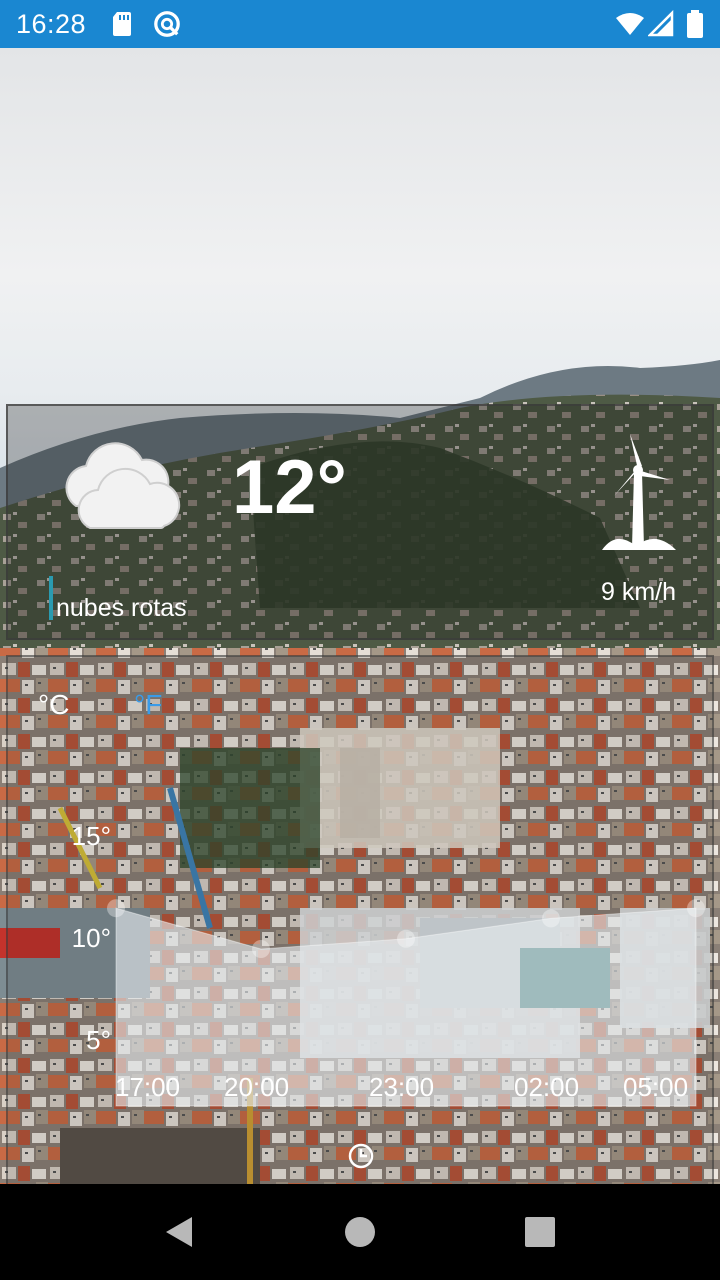  I want to click on x-tick-label: 05:00, so click(656, 1087).